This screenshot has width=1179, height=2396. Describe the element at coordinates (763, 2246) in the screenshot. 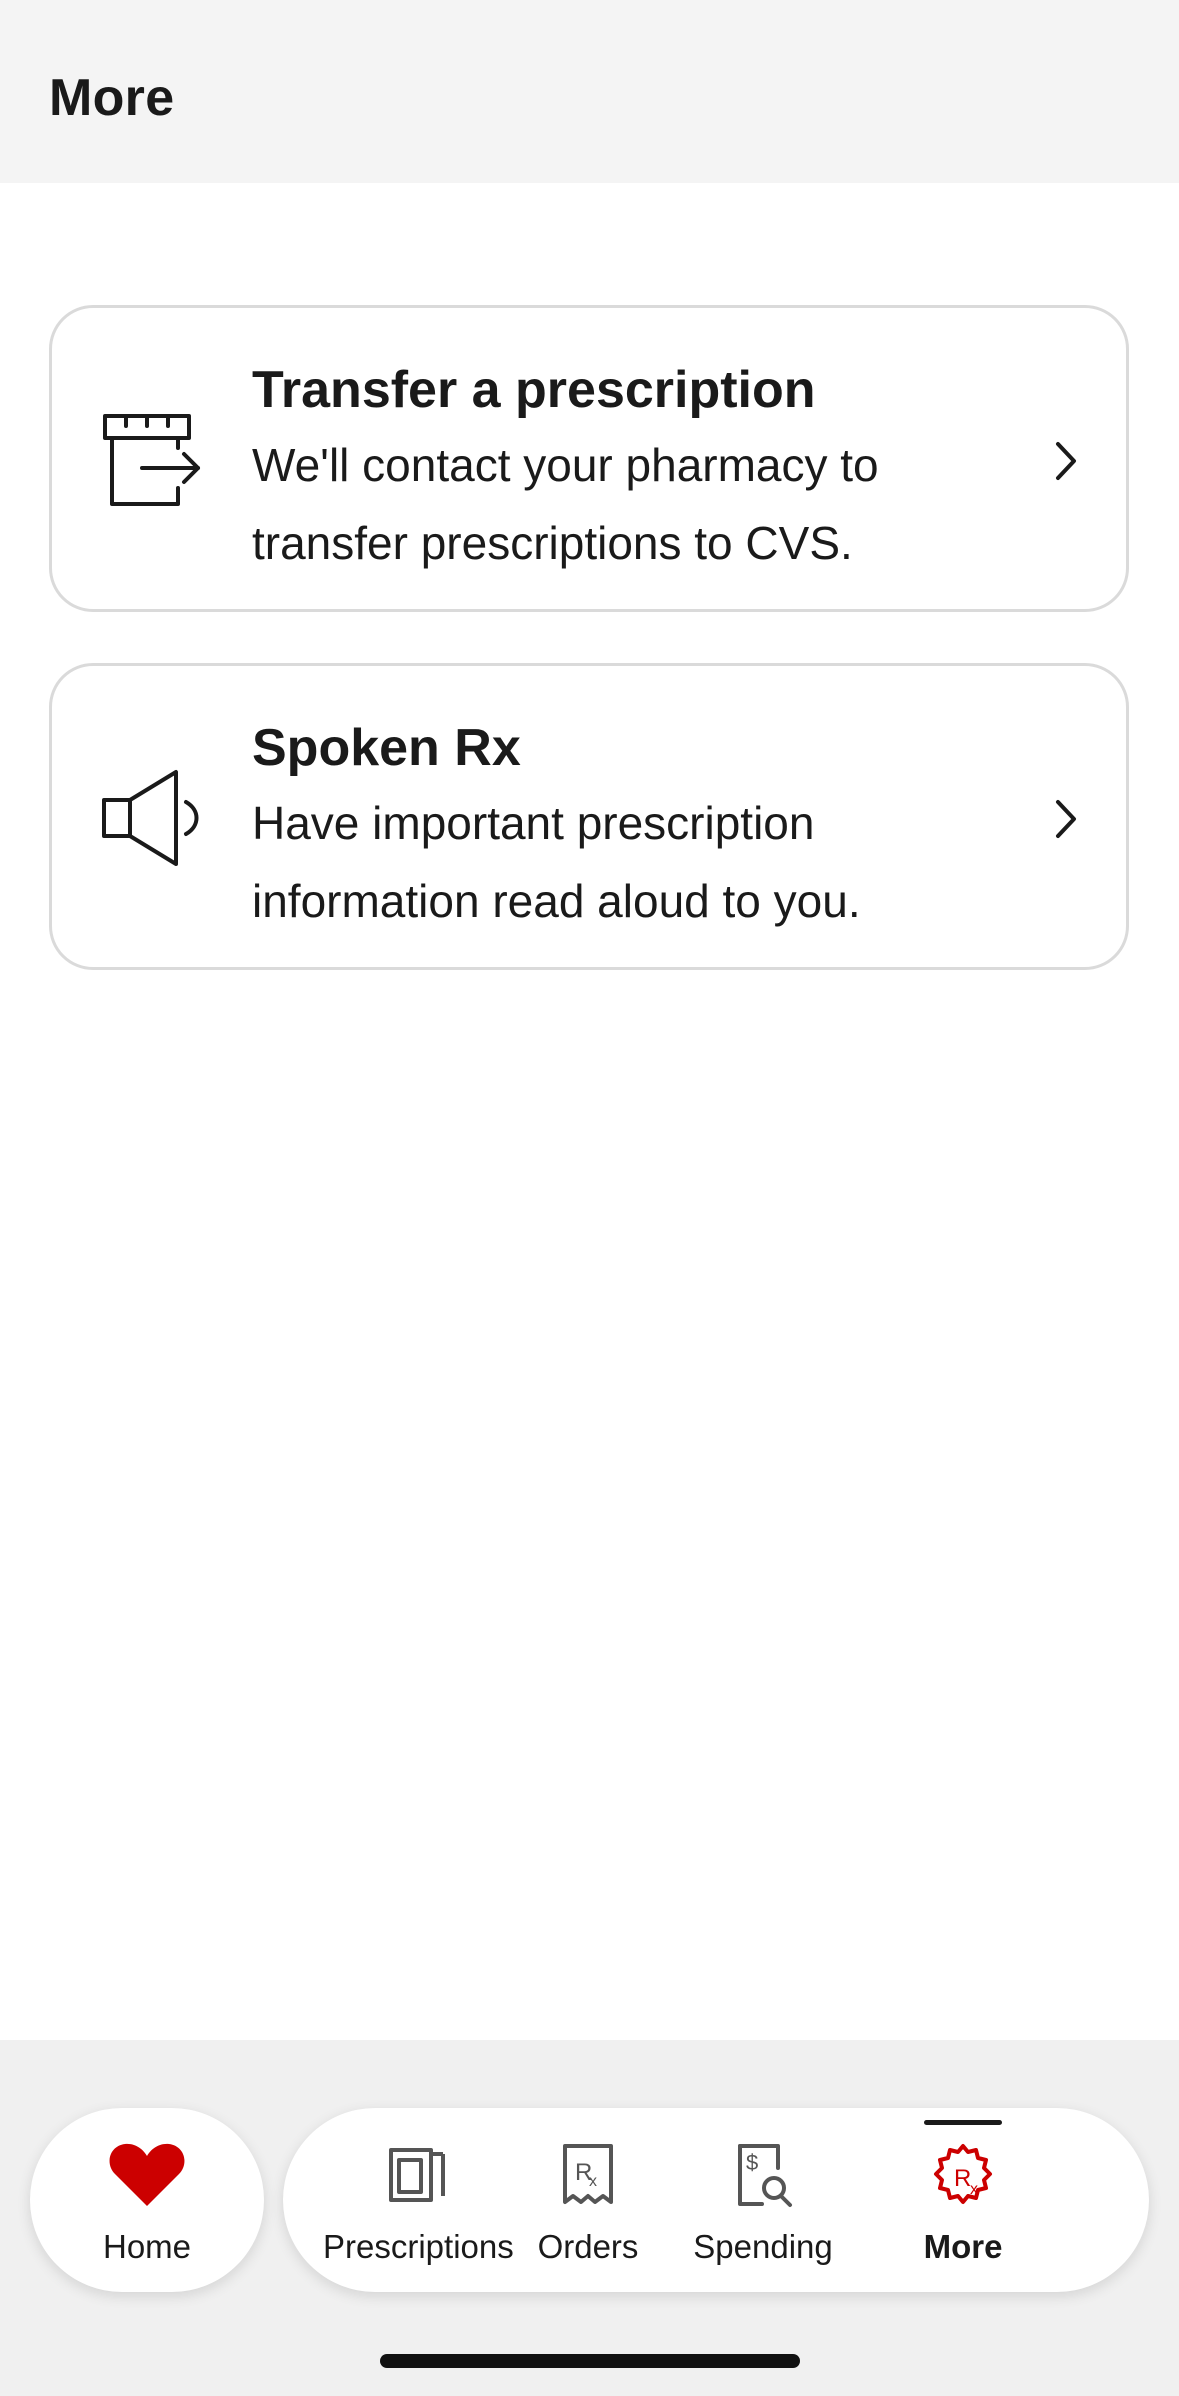

I see `tab-label: Spending` at that location.